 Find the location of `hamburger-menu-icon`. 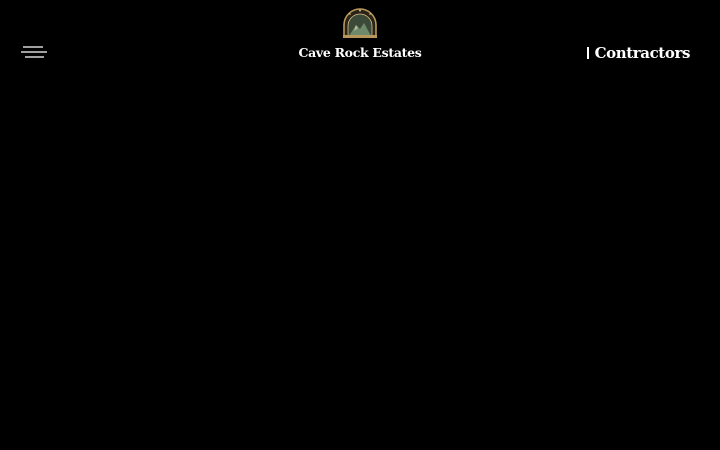

hamburger-menu-icon is located at coordinates (34, 52).